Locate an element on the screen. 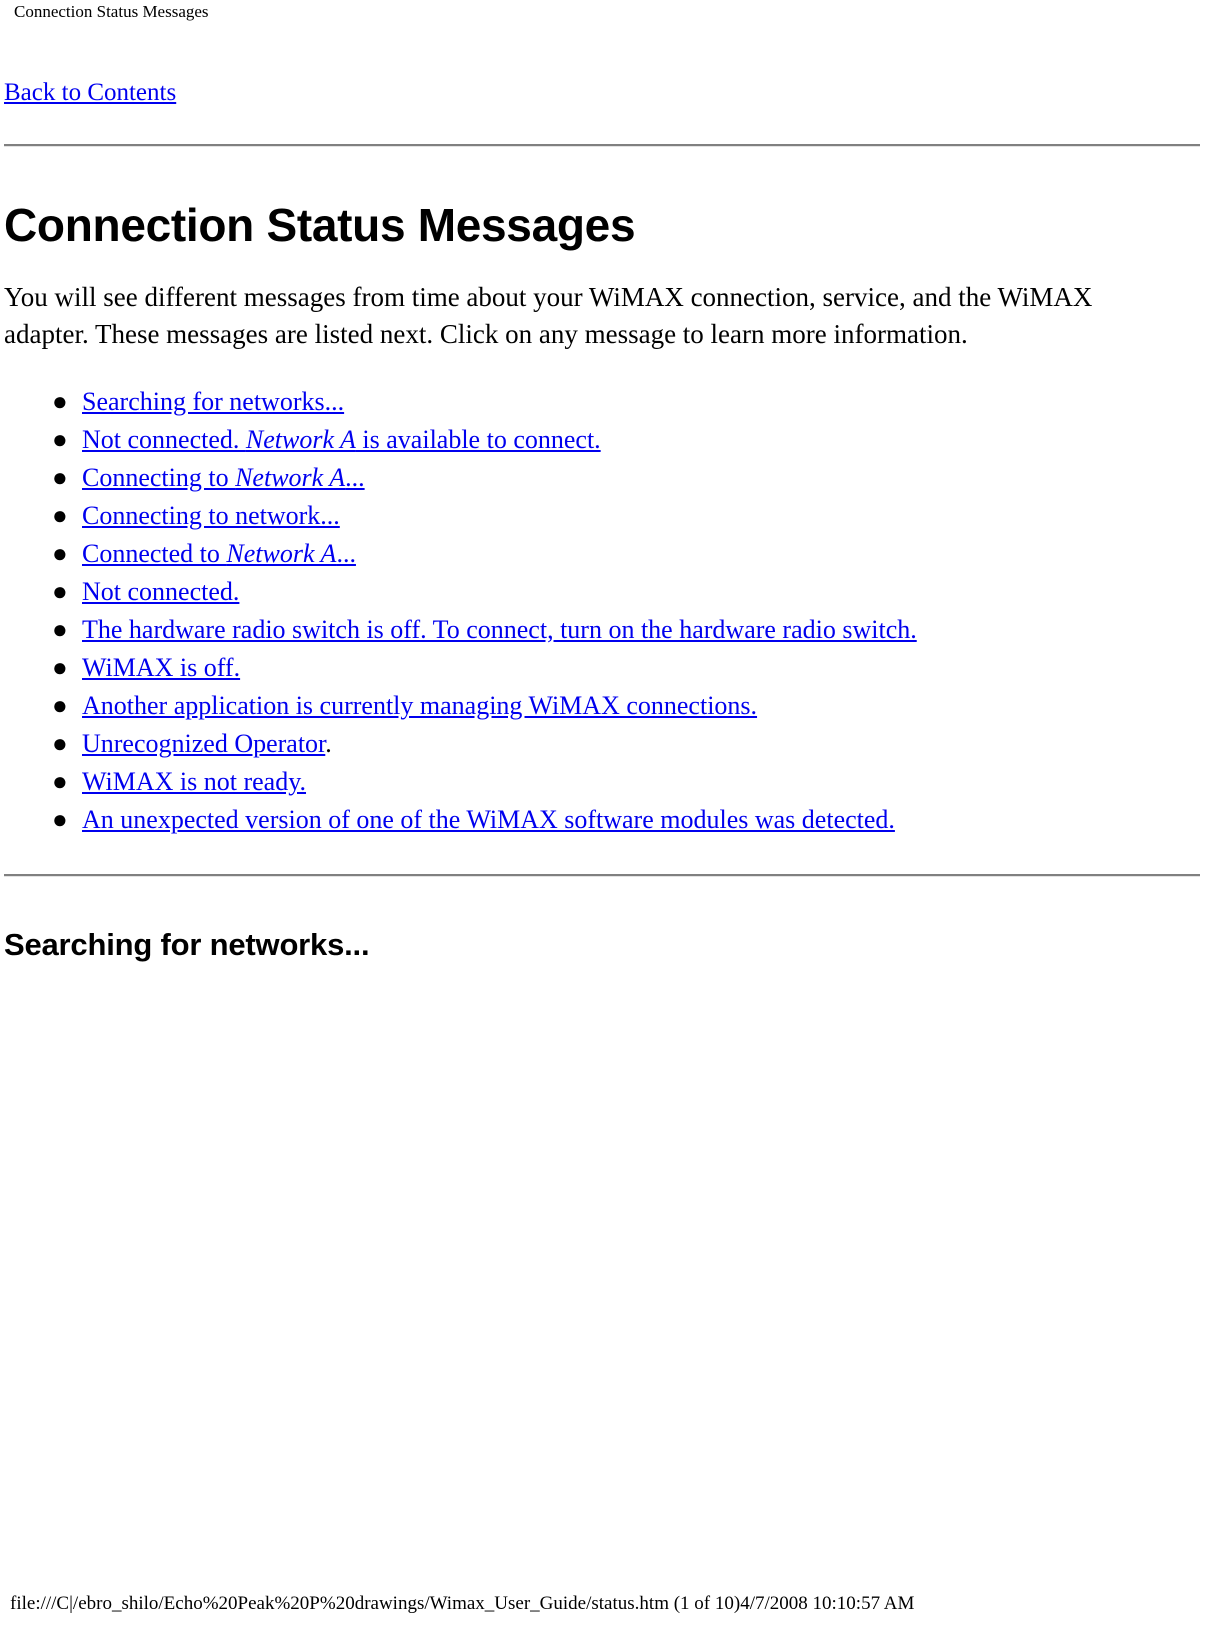 This screenshot has height=1628, width=1232. status-message-link: WiMAX is not ready. is located at coordinates (194, 781).